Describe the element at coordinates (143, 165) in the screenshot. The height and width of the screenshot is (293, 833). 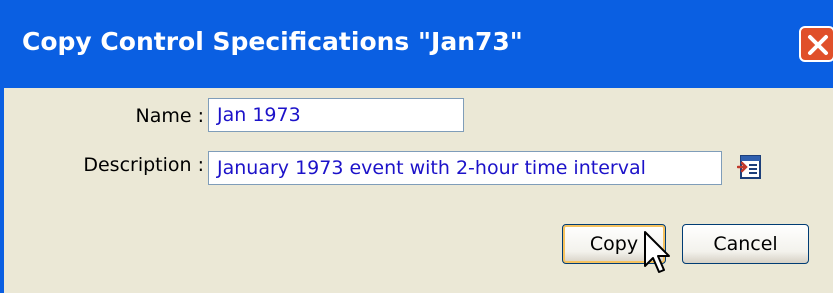
I see `description-label: Description :` at that location.